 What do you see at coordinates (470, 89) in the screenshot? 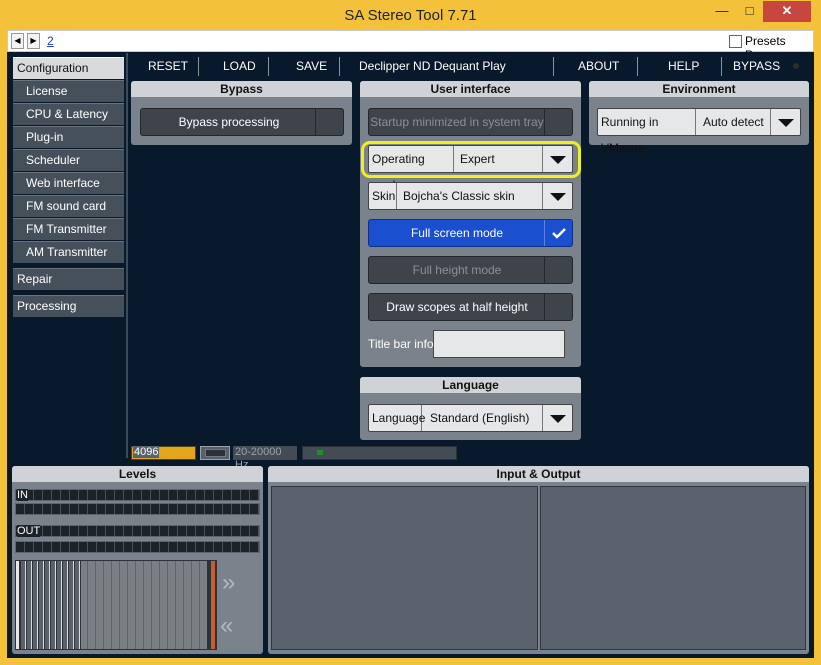
I see `user-interface-panel-title: User interface` at bounding box center [470, 89].